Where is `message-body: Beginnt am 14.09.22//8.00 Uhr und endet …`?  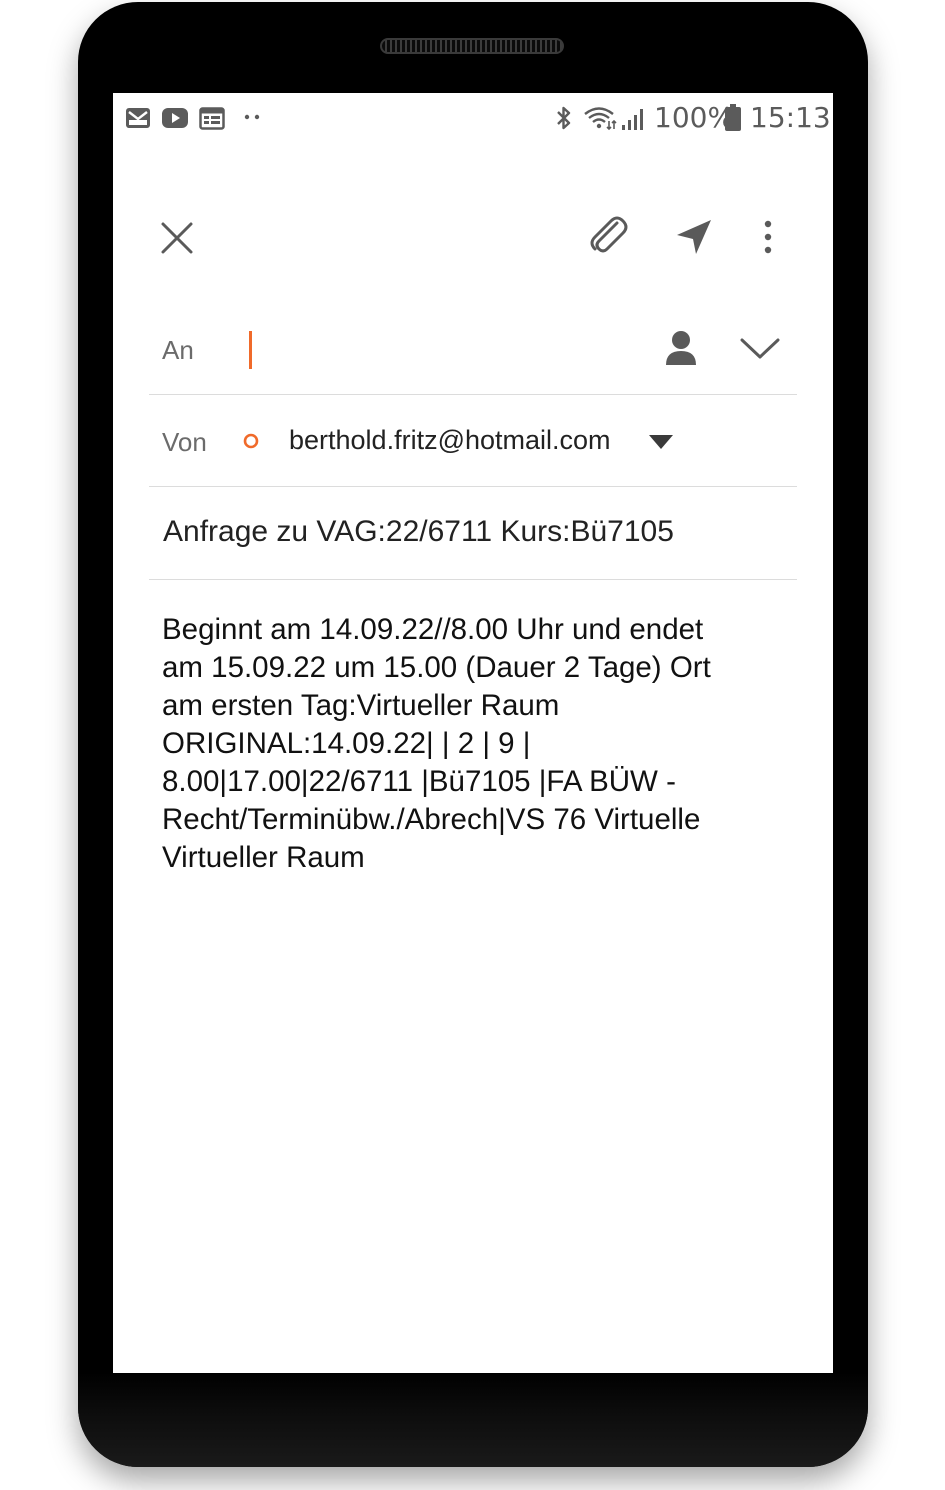 message-body: Beginnt am 14.09.22//8.00 Uhr und endet … is located at coordinates (472, 744).